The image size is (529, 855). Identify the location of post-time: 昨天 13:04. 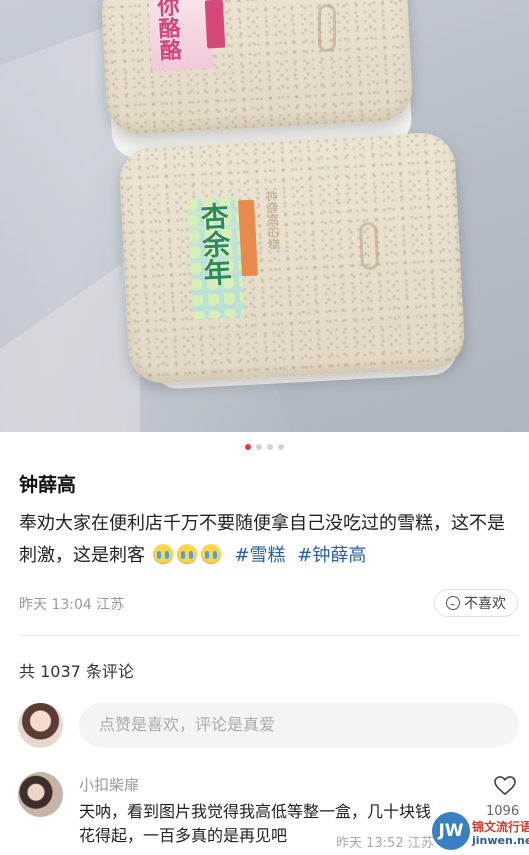
(55, 605).